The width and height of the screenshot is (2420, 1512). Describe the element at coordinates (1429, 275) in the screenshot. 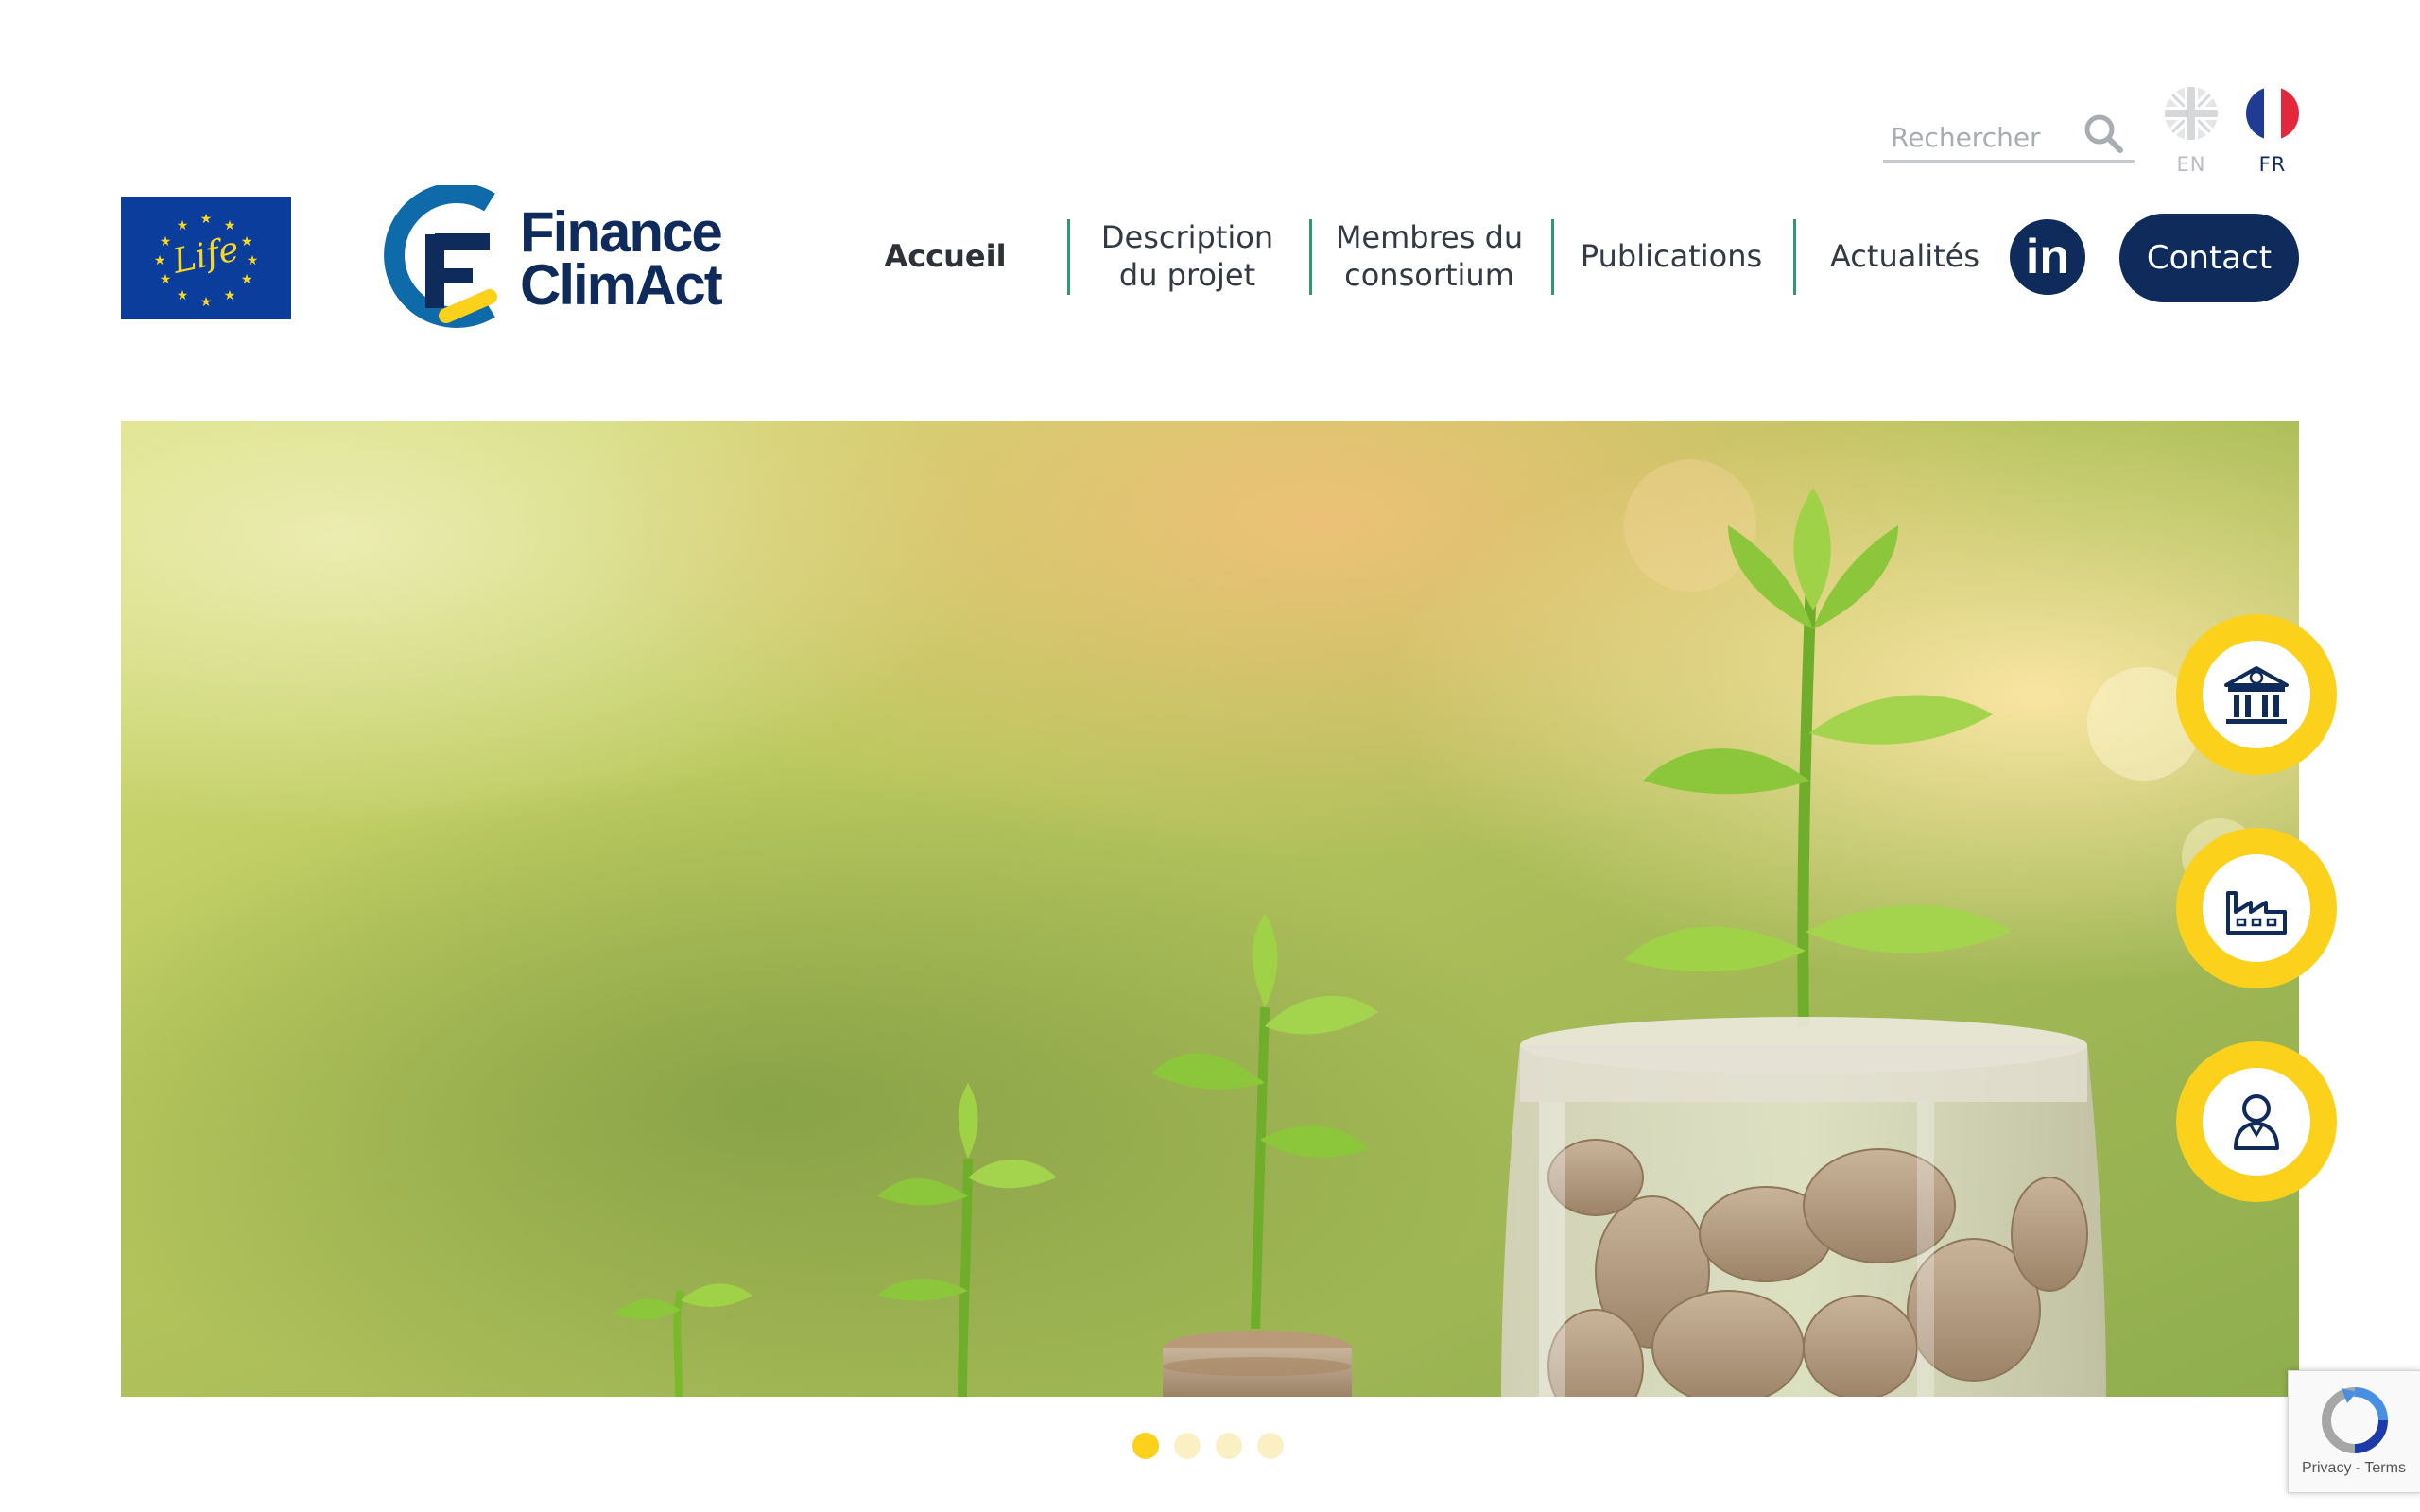

I see `nav-item-label-line-2: consortium` at that location.